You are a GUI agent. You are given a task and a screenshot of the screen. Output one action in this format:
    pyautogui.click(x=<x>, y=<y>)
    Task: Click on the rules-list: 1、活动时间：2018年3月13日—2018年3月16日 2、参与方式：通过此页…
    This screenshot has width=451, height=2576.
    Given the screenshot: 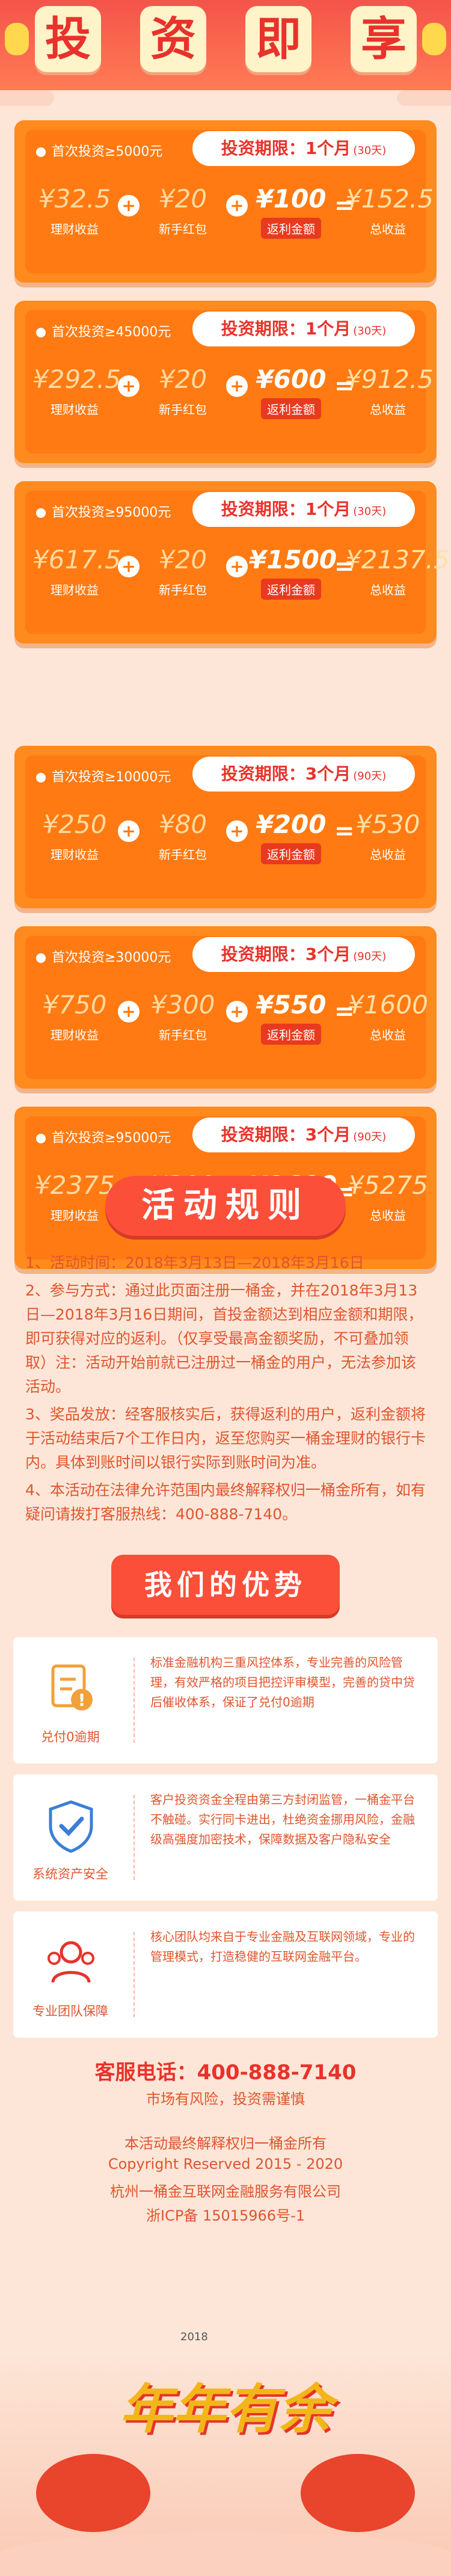 What is the action you would take?
    pyautogui.click(x=226, y=1390)
    